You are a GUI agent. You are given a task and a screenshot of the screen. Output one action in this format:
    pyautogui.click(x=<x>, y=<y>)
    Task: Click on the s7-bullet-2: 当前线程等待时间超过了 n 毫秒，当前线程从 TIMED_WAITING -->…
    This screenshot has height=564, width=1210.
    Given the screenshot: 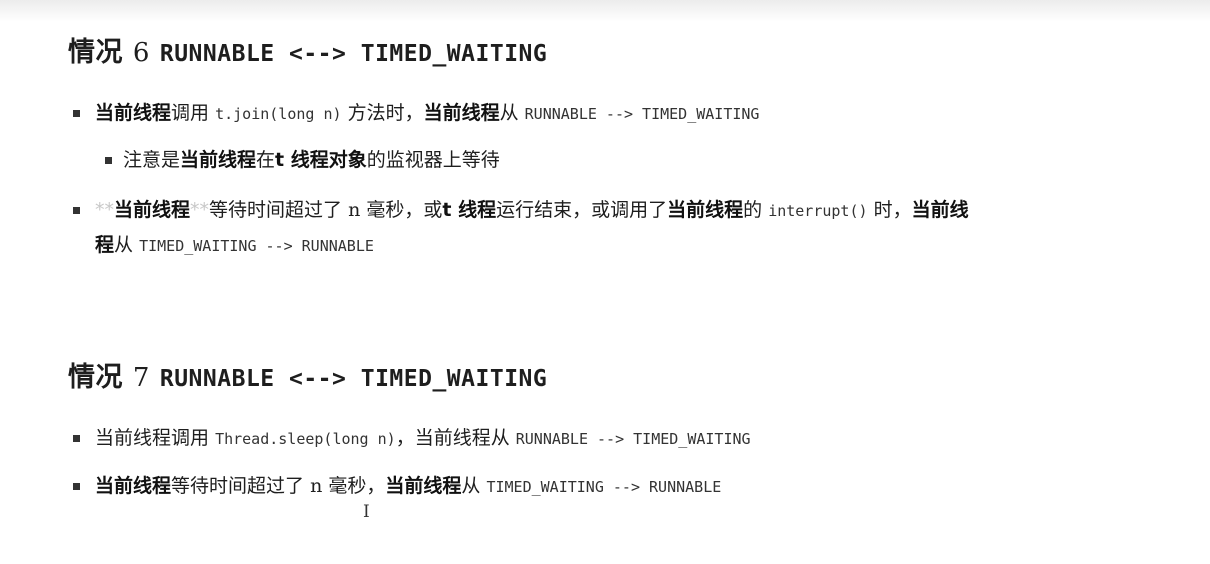 What is the action you would take?
    pyautogui.click(x=408, y=486)
    